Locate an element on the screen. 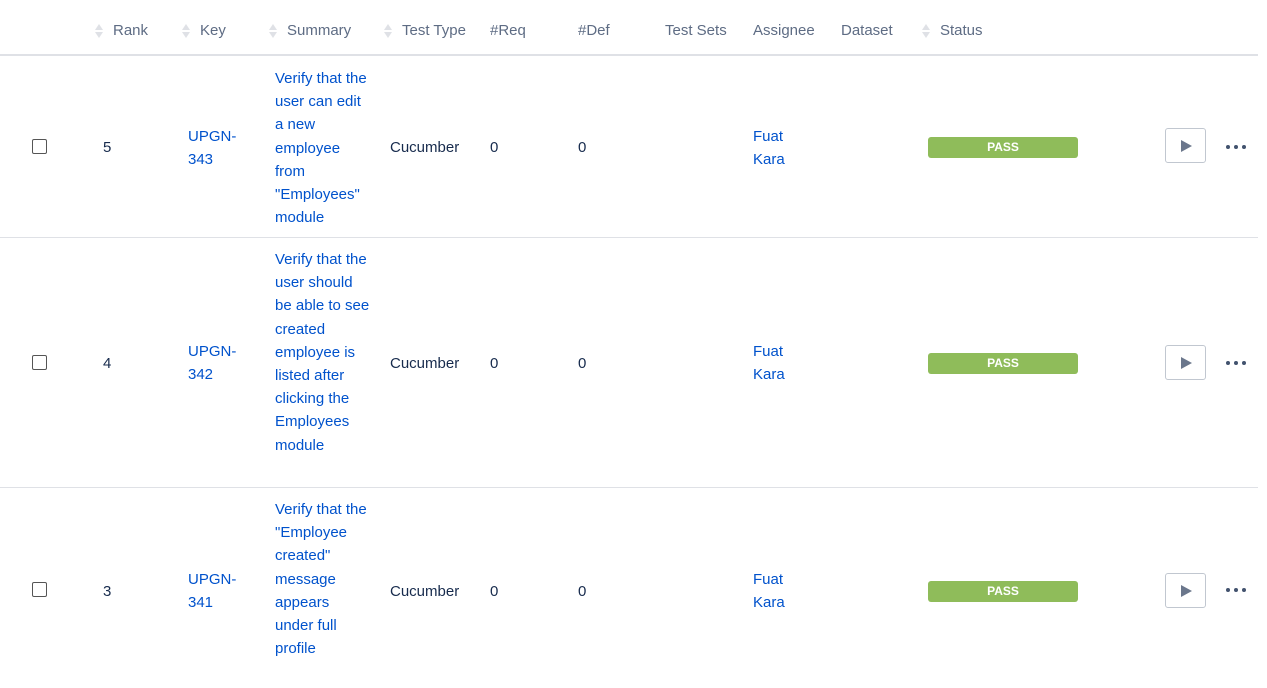 The width and height of the screenshot is (1267, 688). rank-cell: 5 is located at coordinates (107, 147).